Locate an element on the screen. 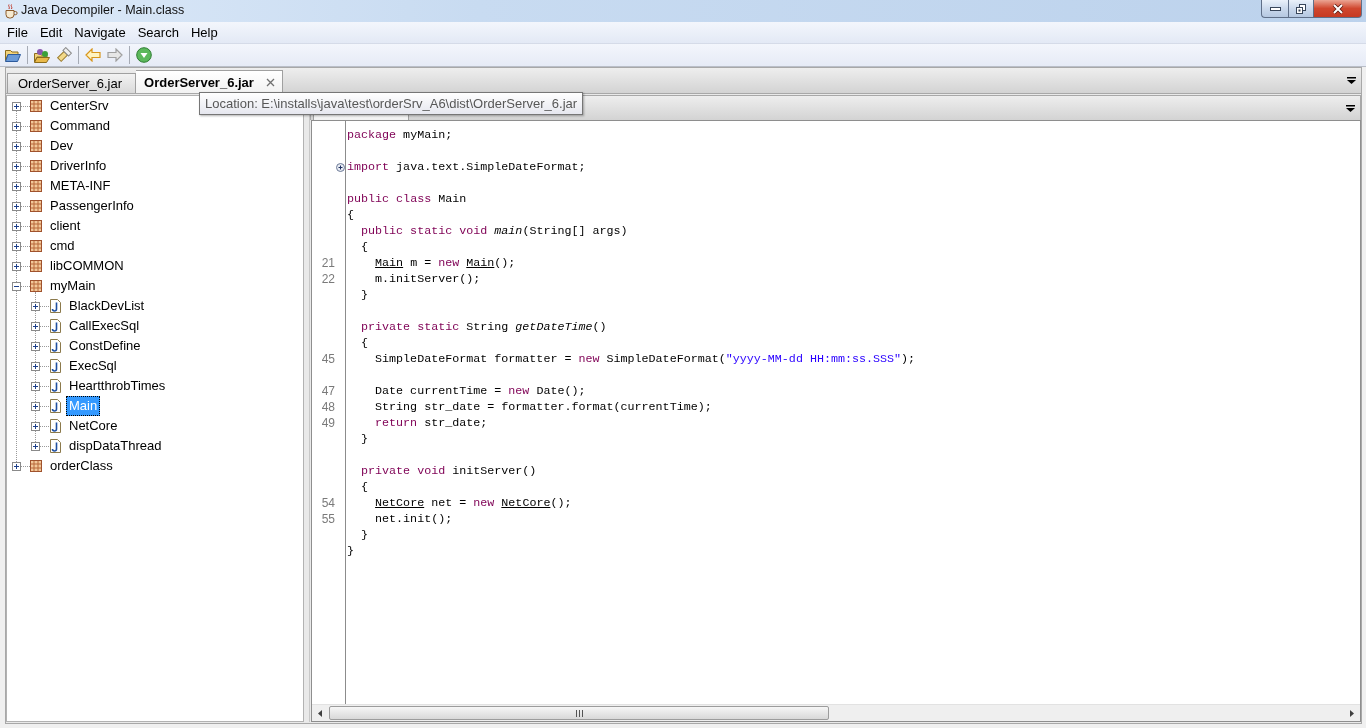  line-number: 21 is located at coordinates (328, 263).